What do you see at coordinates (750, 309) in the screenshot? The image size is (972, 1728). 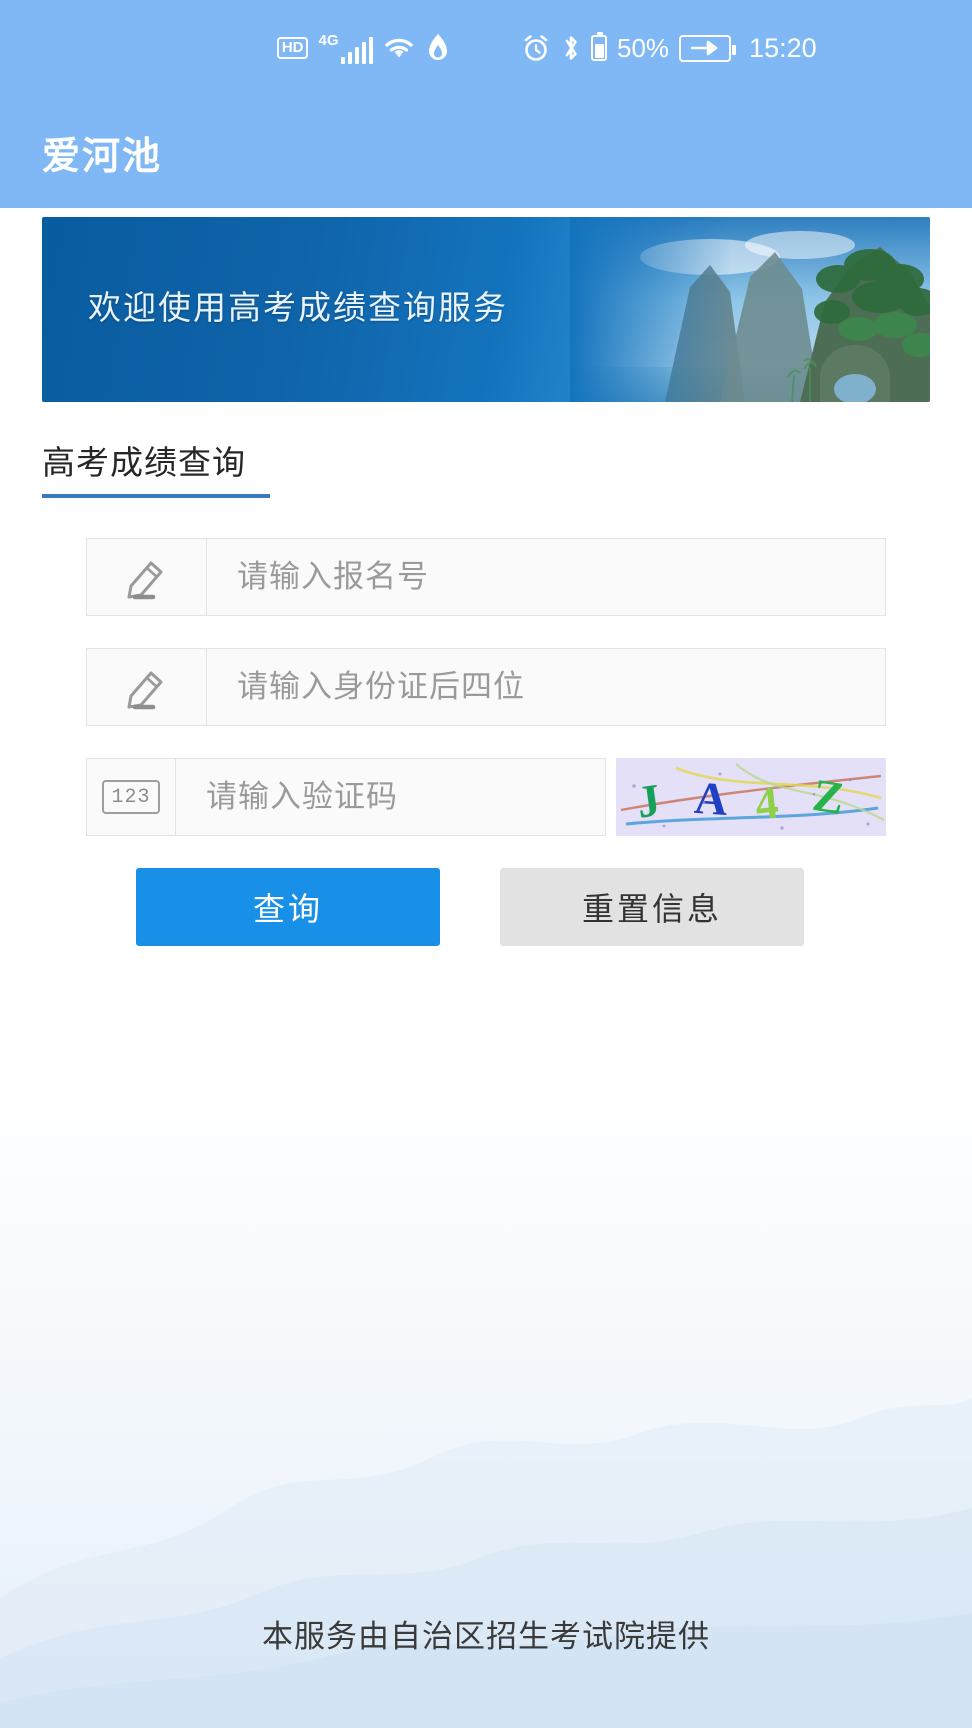 I see `banner-landscape-image` at bounding box center [750, 309].